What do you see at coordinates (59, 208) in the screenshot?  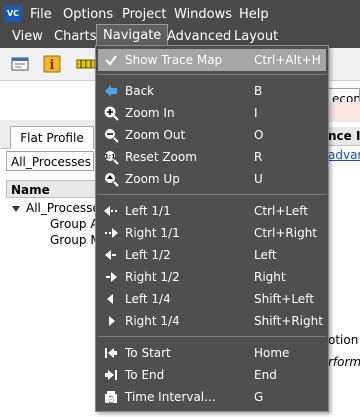 I see `tree-node-all-processes: All_Processes` at bounding box center [59, 208].